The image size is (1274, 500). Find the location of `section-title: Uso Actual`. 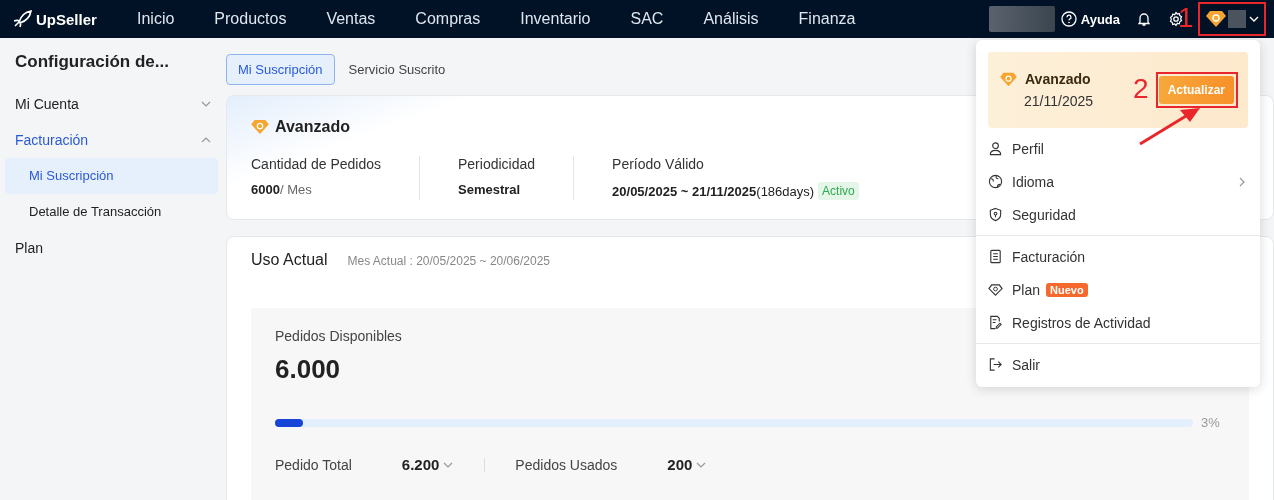

section-title: Uso Actual is located at coordinates (289, 260).